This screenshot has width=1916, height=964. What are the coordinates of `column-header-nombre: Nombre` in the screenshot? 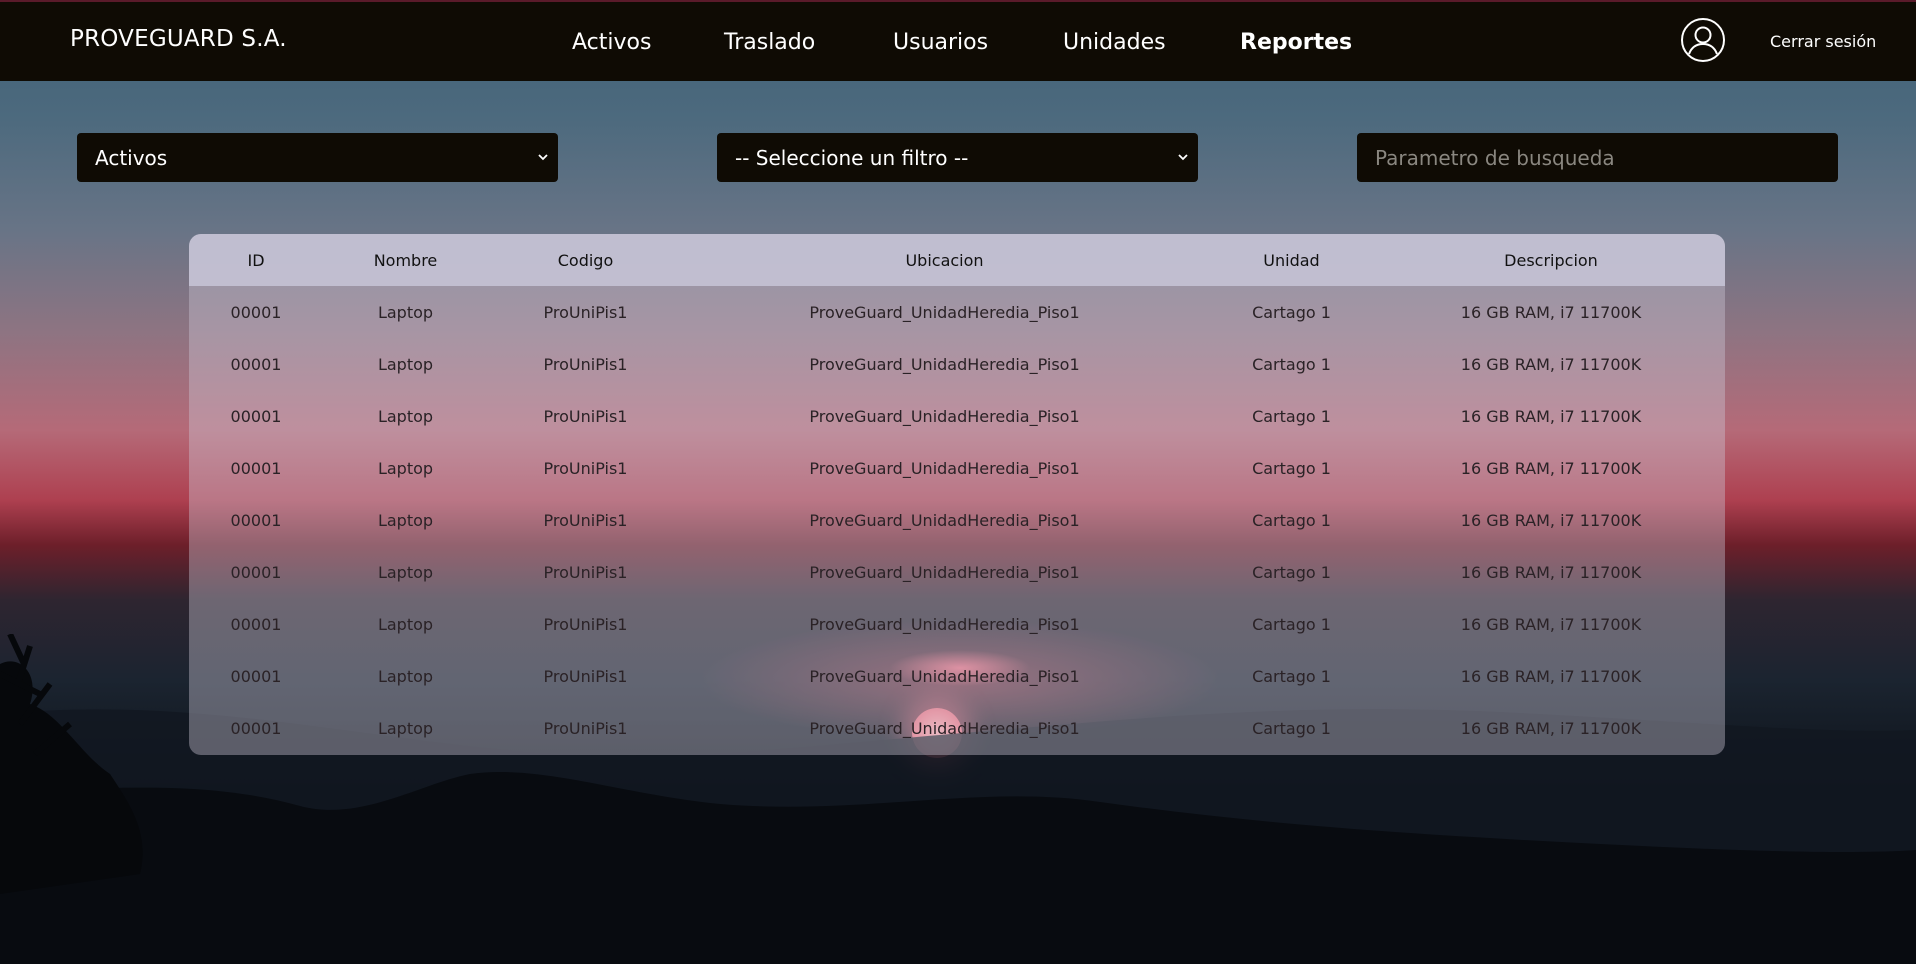 It's located at (405, 260).